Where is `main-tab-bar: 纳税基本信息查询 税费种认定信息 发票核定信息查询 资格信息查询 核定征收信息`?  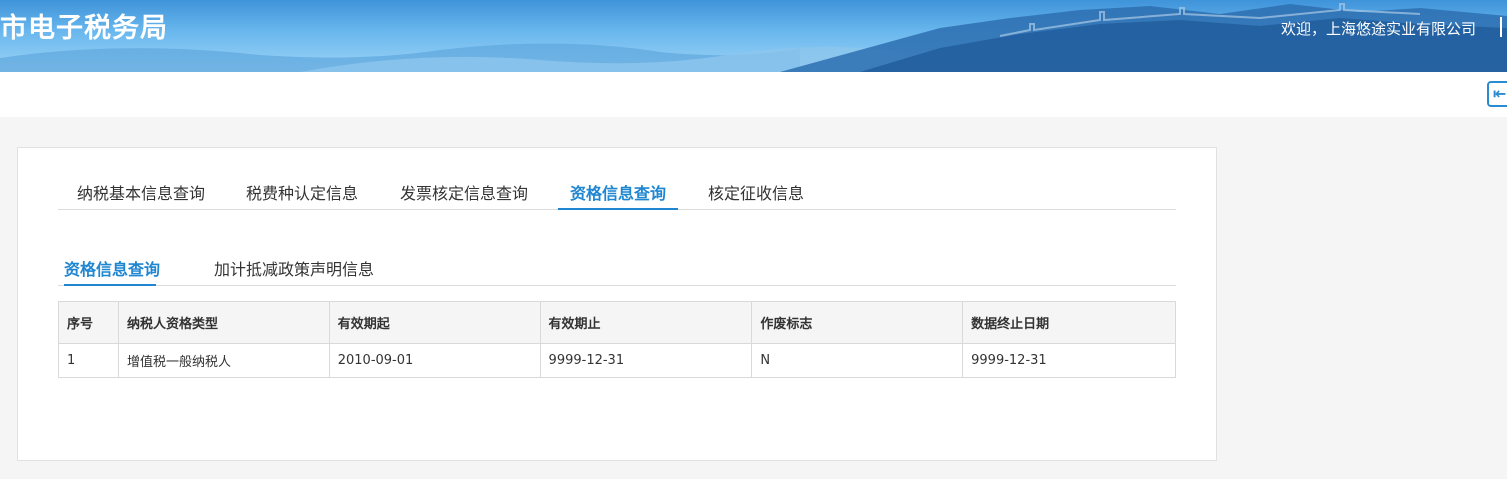 main-tab-bar: 纳税基本信息查询 税费种认定信息 发票核定信息查询 资格信息查询 核定征收信息 is located at coordinates (617, 191).